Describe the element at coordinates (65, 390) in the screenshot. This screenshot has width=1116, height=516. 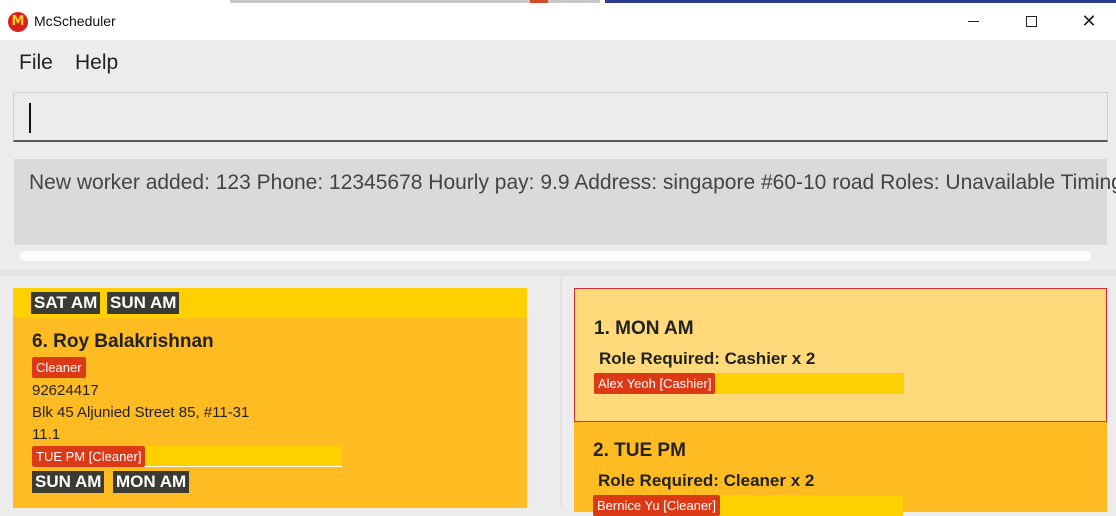
I see `worker-phone: 92624417` at that location.